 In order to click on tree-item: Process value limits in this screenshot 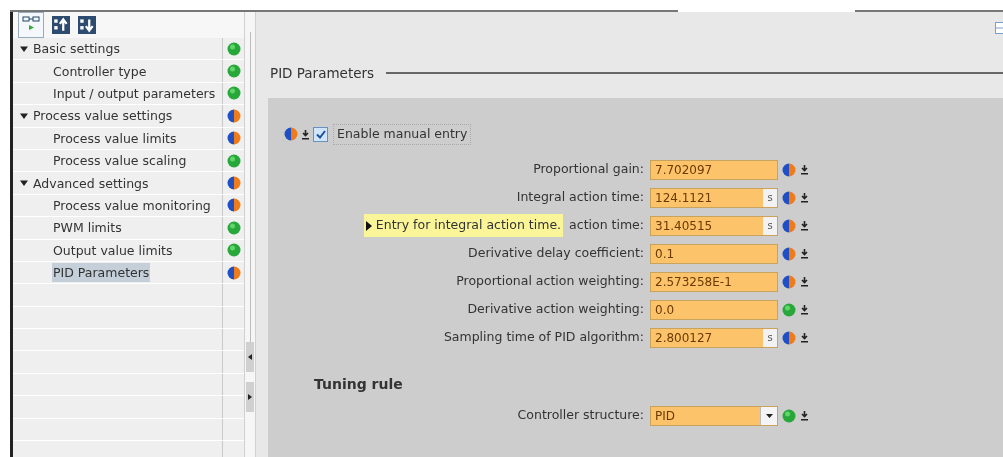, I will do `click(115, 138)`.